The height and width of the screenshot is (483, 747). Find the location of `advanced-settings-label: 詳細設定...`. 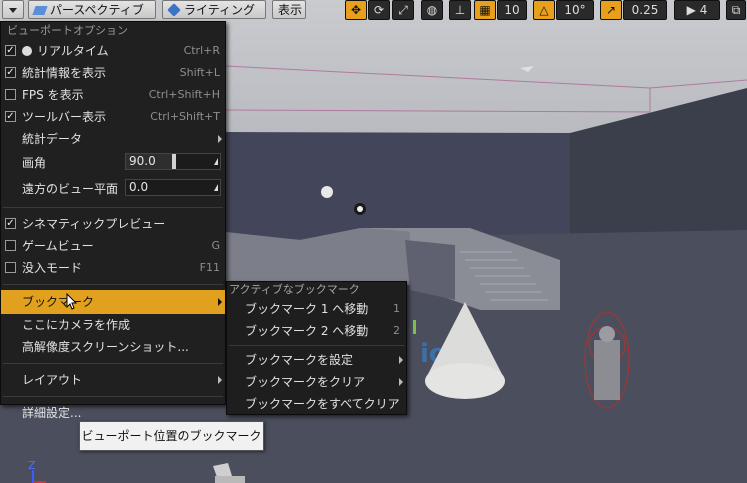

advanced-settings-label: 詳細設定... is located at coordinates (52, 413).